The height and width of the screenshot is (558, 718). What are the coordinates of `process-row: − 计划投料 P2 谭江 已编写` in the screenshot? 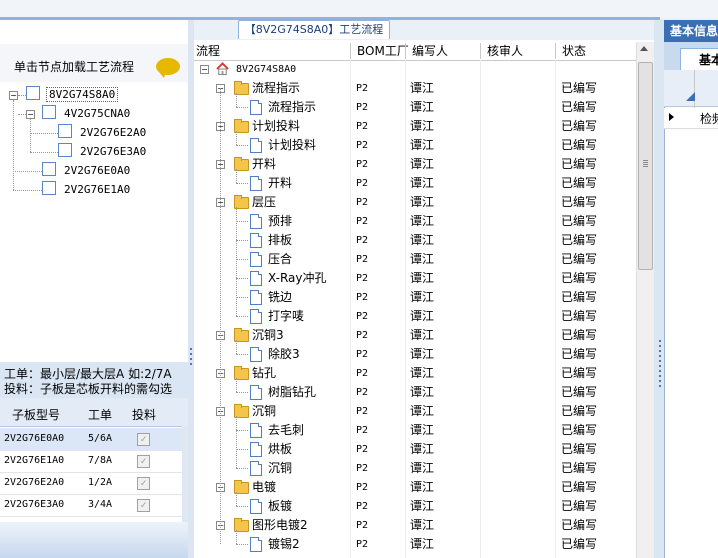 It's located at (415, 126).